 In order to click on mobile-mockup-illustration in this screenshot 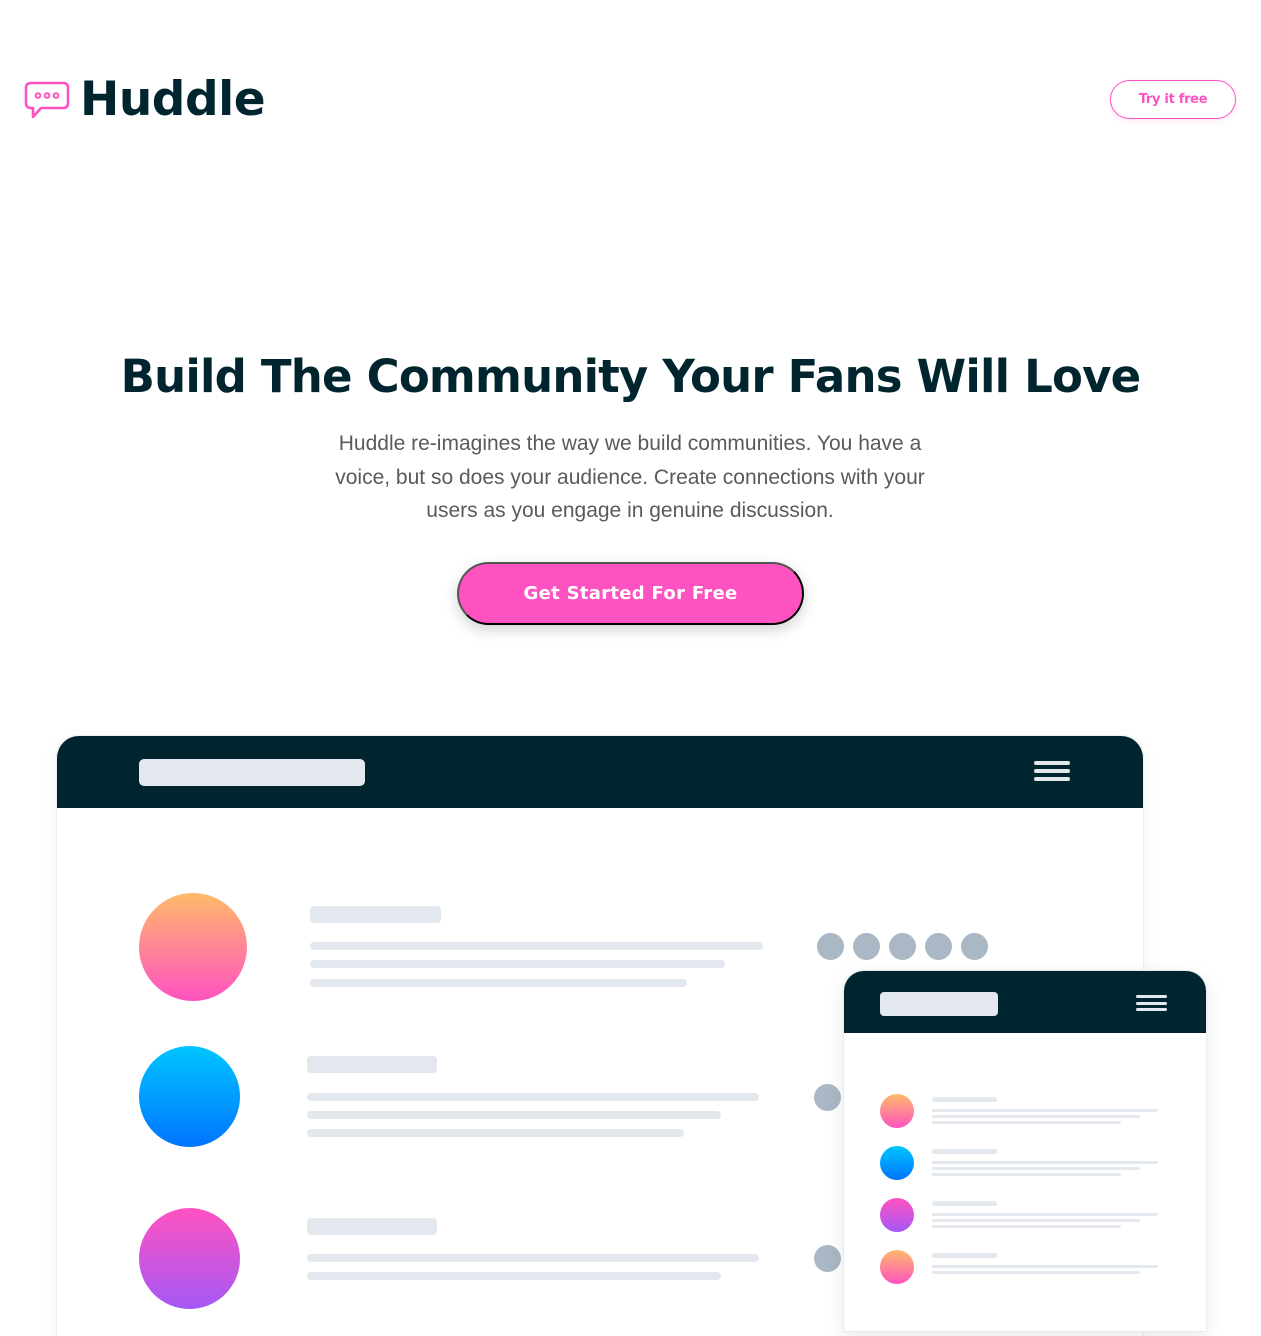, I will do `click(1025, 1151)`.